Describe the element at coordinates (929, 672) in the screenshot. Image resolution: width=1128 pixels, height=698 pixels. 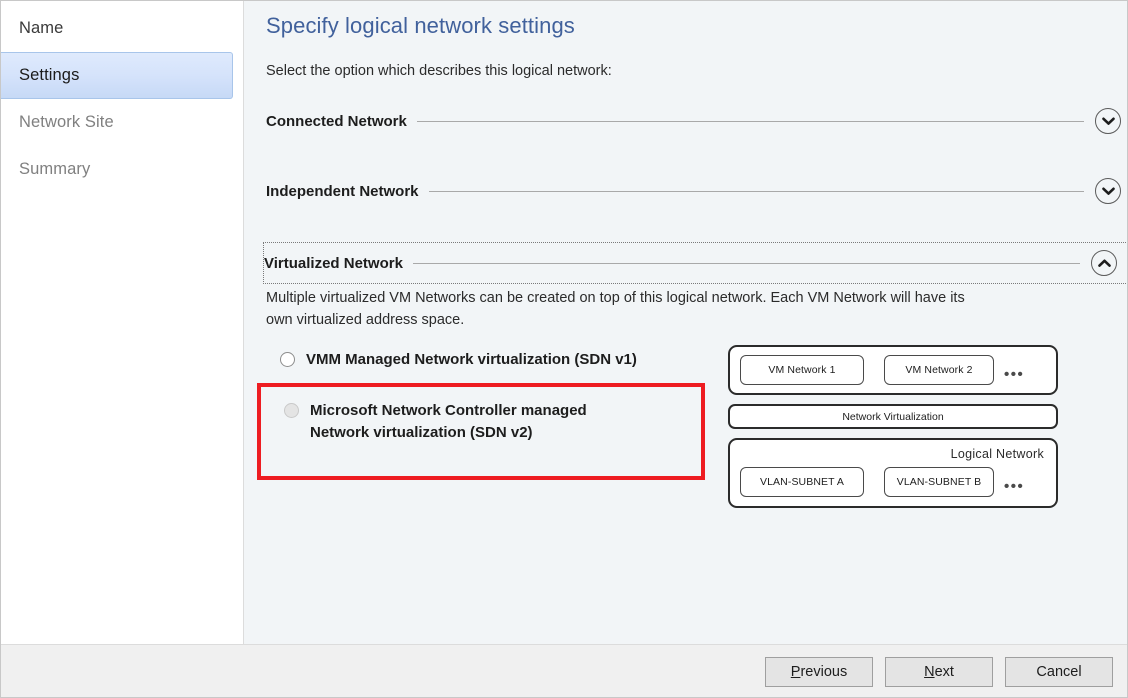
I see `next-accel-key: N` at that location.